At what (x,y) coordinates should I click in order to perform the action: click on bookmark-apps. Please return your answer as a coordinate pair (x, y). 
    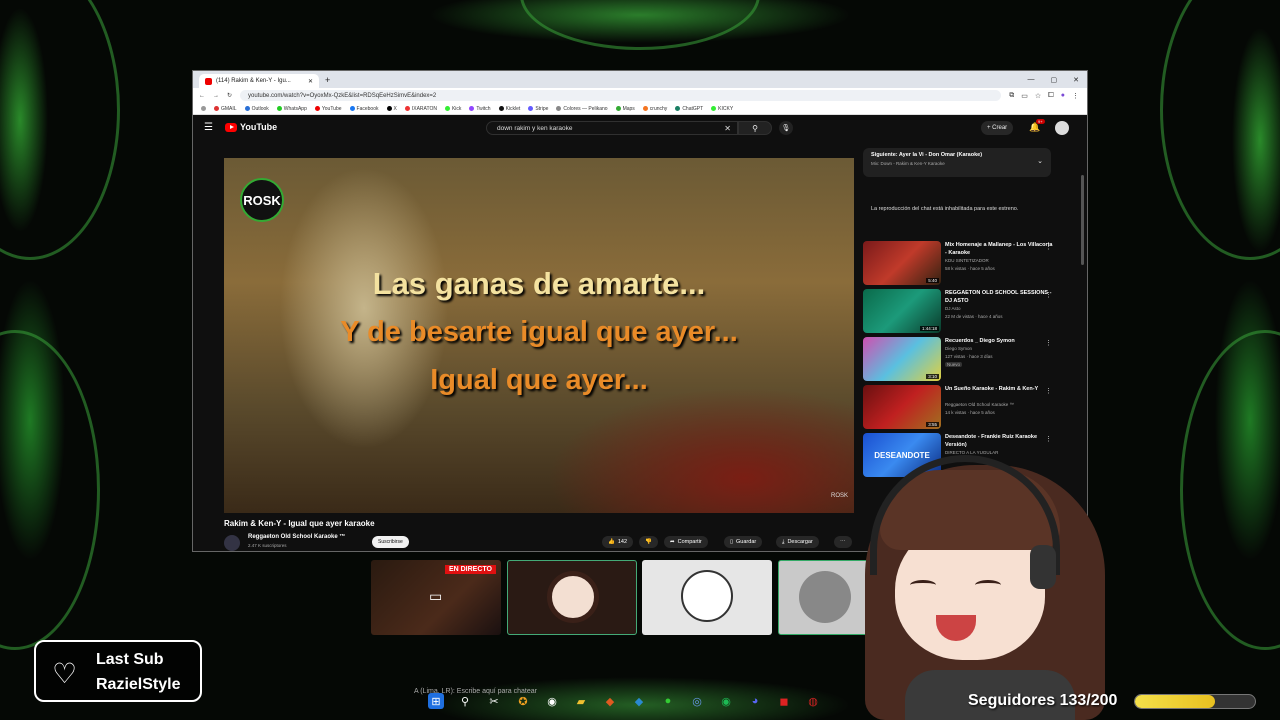
    Looking at the image, I should click on (203, 108).